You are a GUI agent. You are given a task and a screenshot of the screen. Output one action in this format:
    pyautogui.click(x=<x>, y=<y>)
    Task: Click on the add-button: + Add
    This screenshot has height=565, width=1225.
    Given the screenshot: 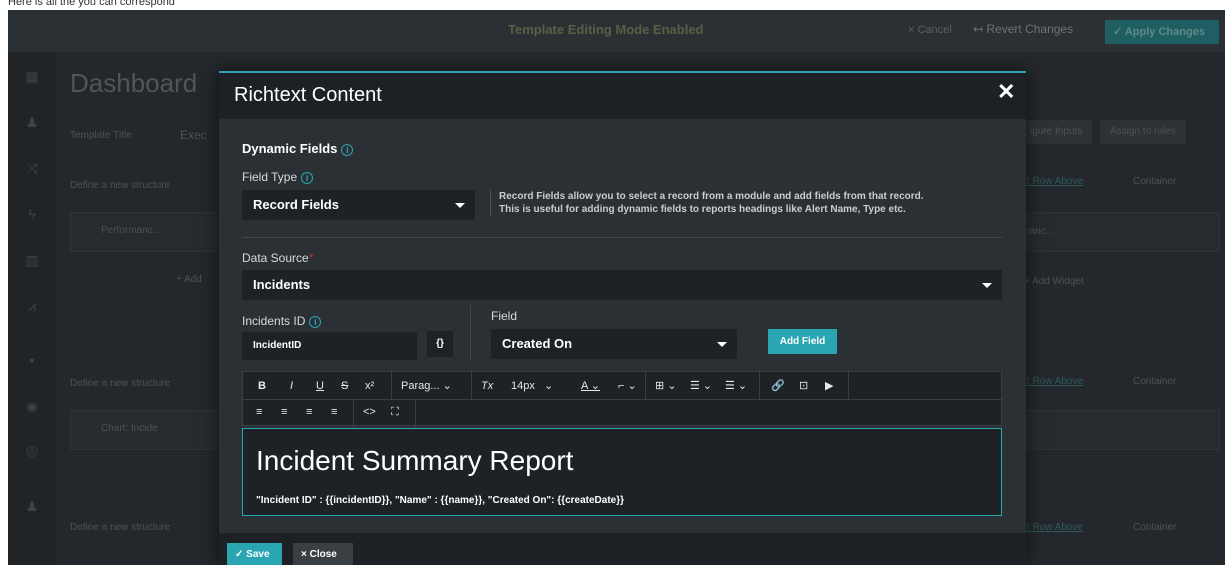 What is the action you would take?
    pyautogui.click(x=189, y=279)
    